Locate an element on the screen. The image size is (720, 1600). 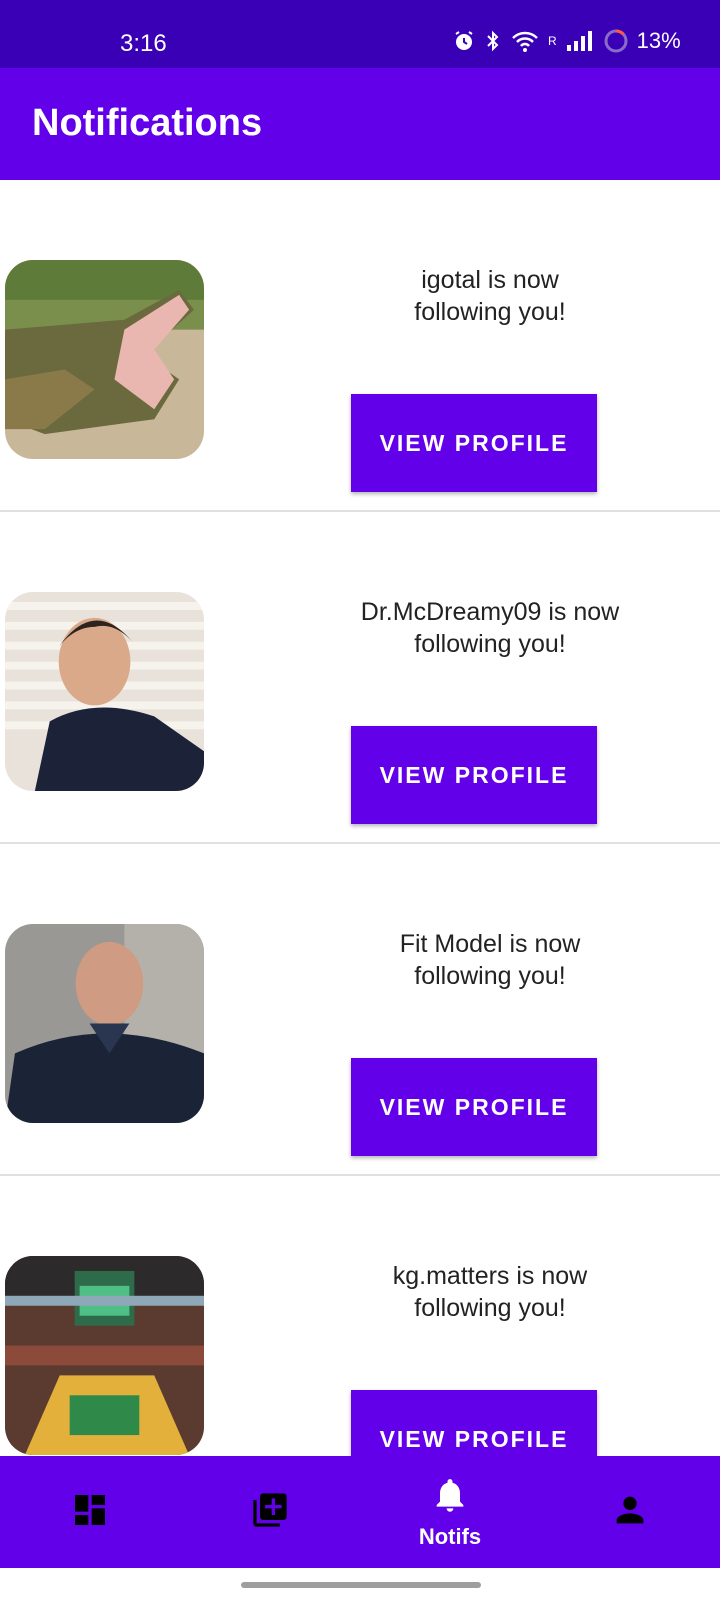
home-indicator is located at coordinates (361, 1585).